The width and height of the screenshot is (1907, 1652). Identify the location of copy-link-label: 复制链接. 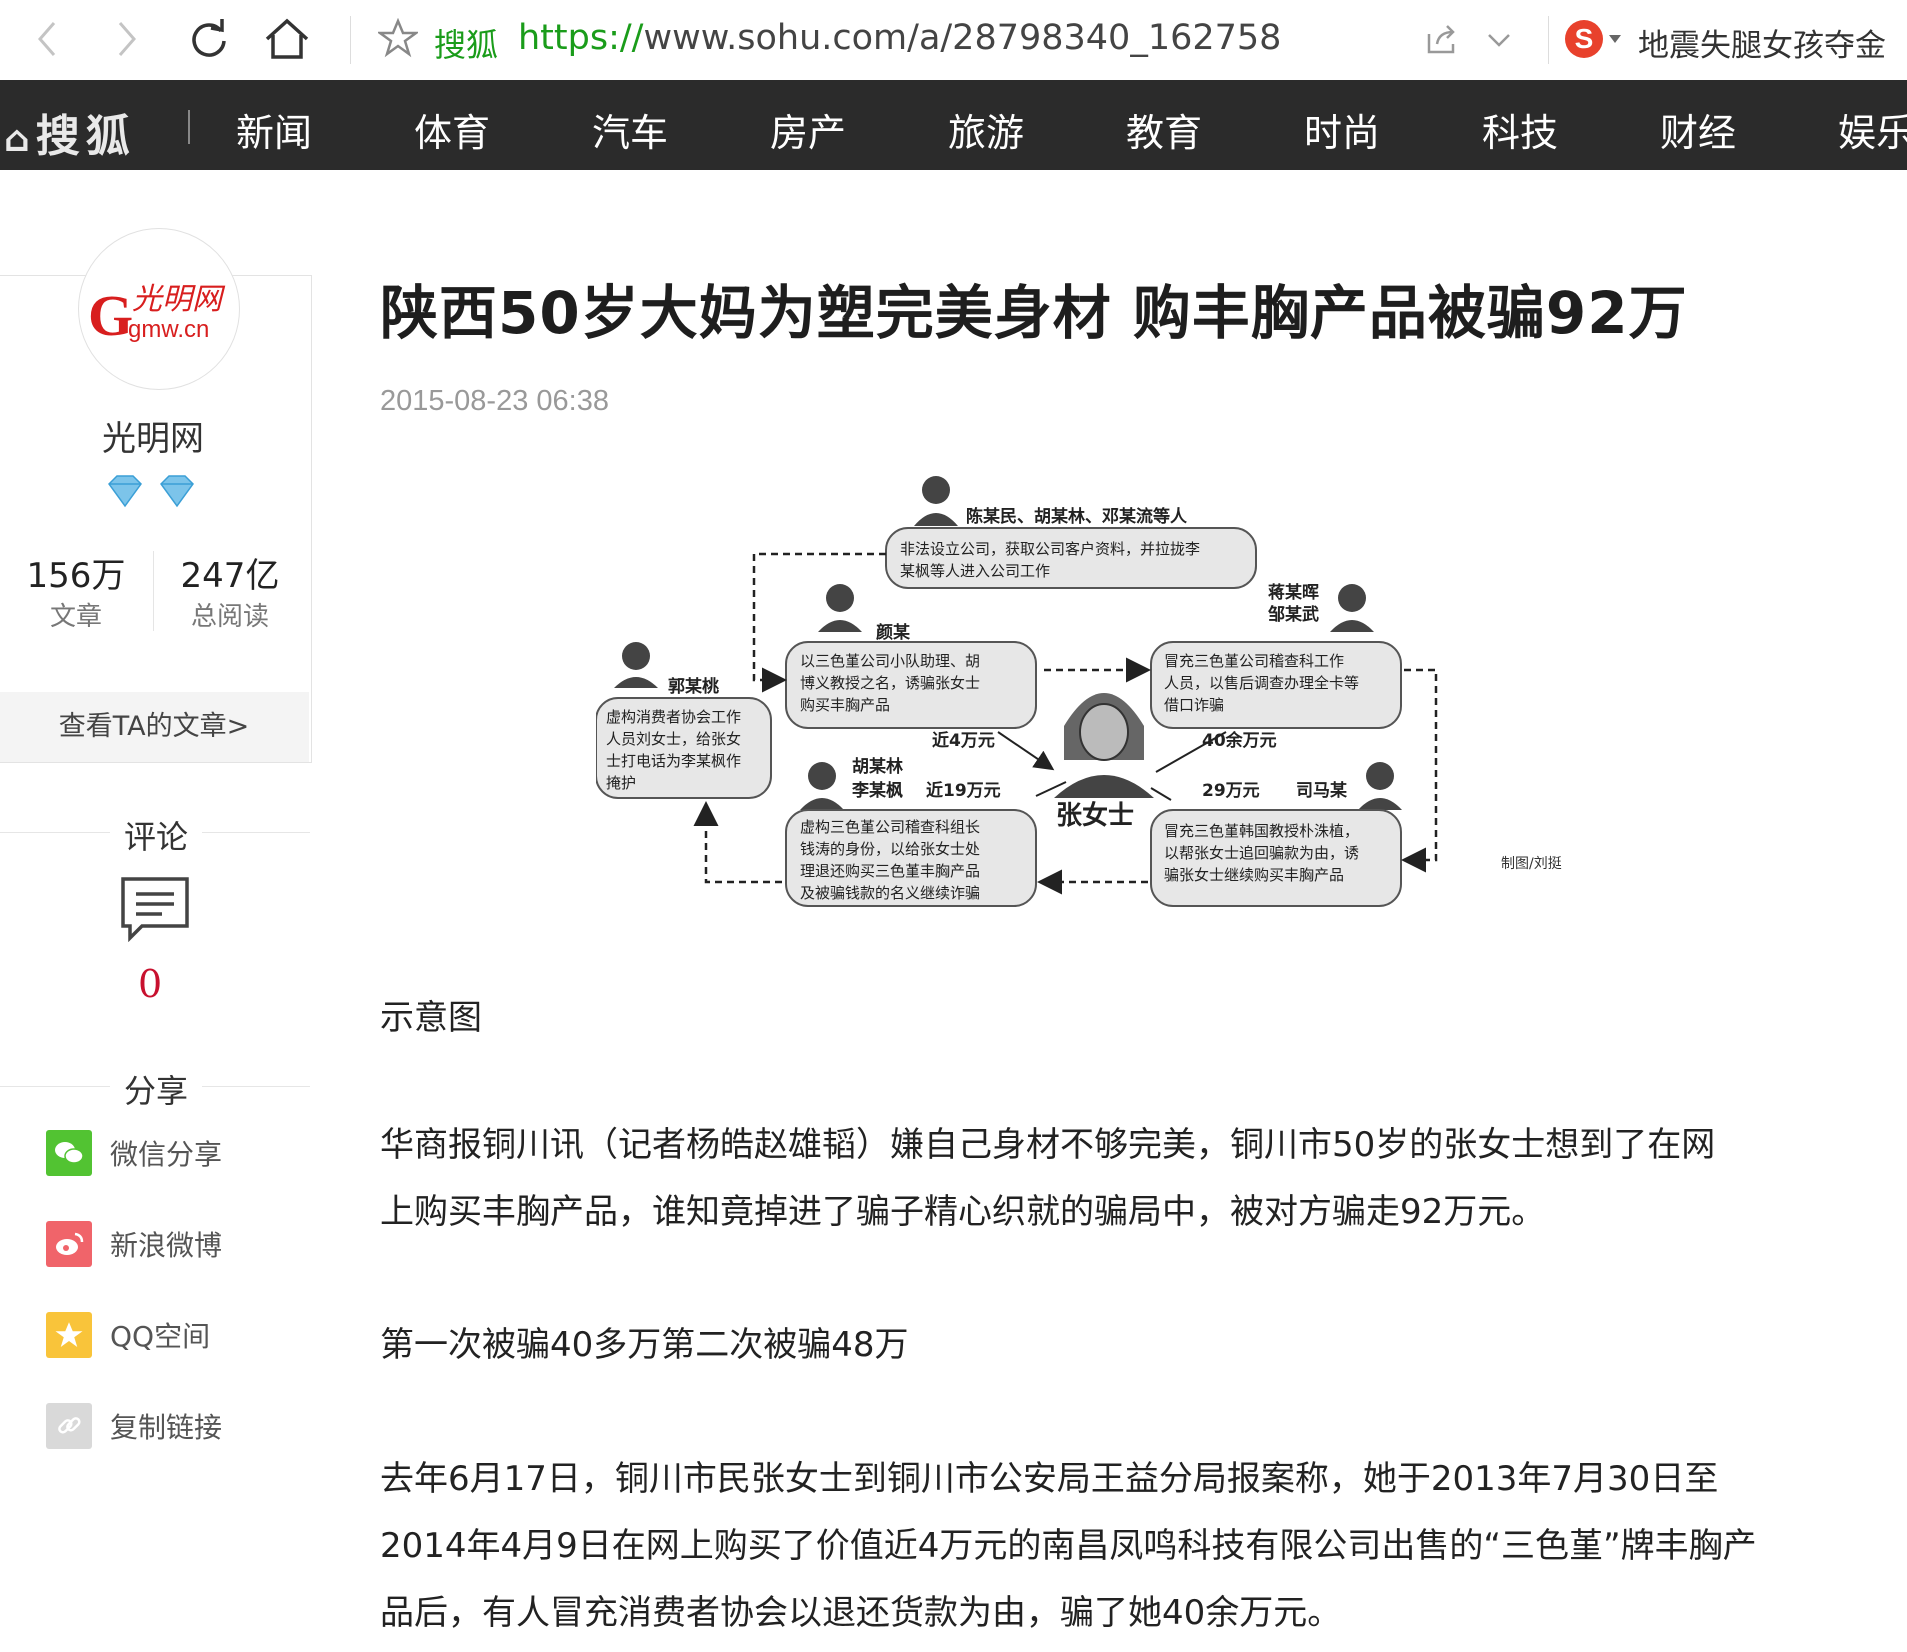
(166, 1427).